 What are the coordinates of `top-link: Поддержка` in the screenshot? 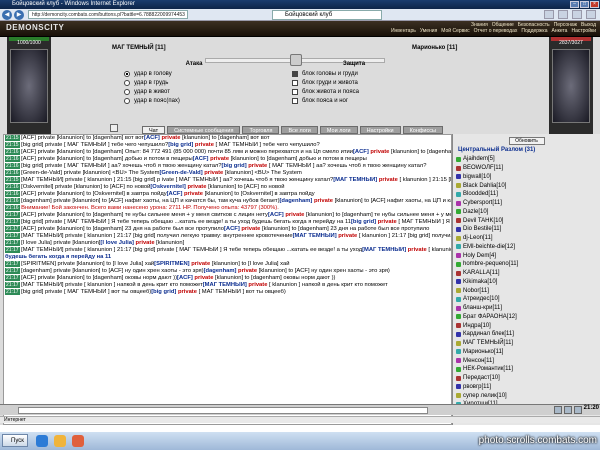 It's located at (534, 31).